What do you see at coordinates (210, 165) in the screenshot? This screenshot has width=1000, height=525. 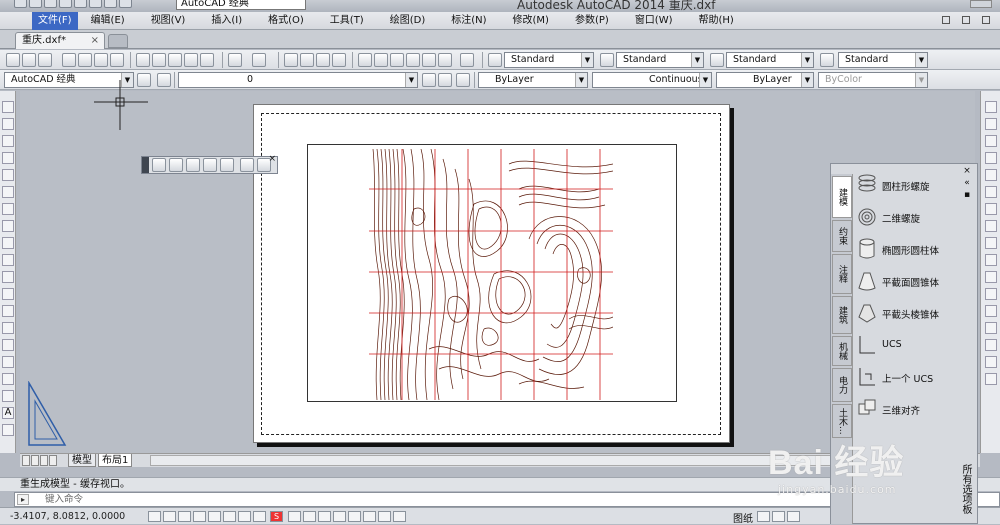 I see `view-continuous-orbit-icon` at bounding box center [210, 165].